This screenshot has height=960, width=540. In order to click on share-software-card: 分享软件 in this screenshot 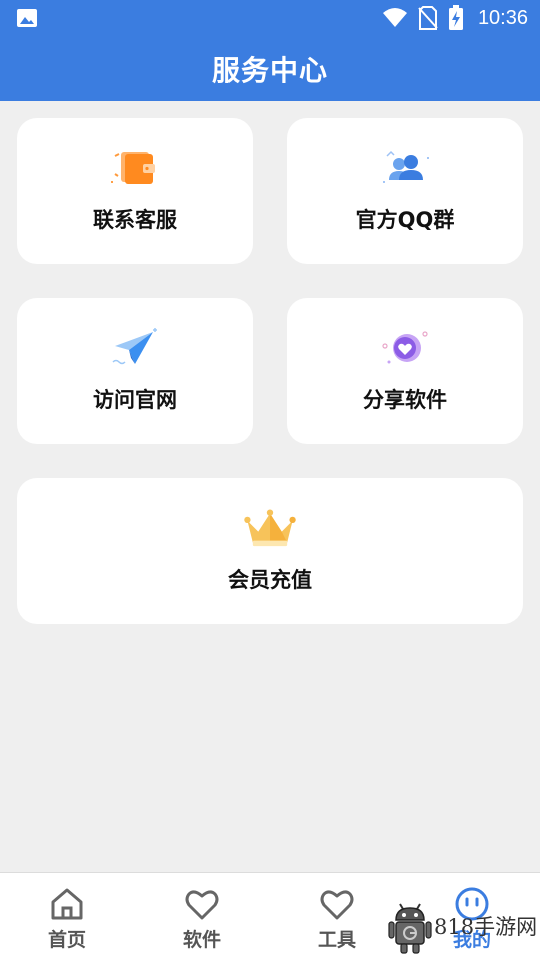, I will do `click(405, 371)`.